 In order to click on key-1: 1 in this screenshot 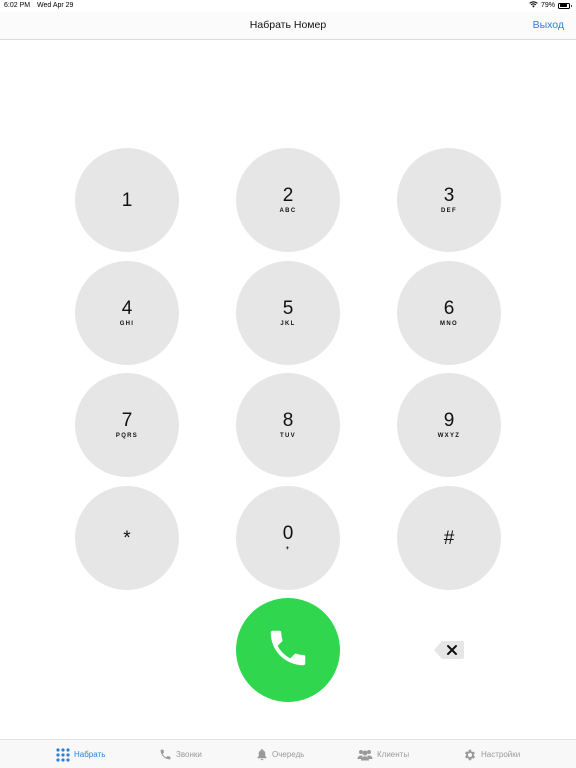, I will do `click(127, 200)`.